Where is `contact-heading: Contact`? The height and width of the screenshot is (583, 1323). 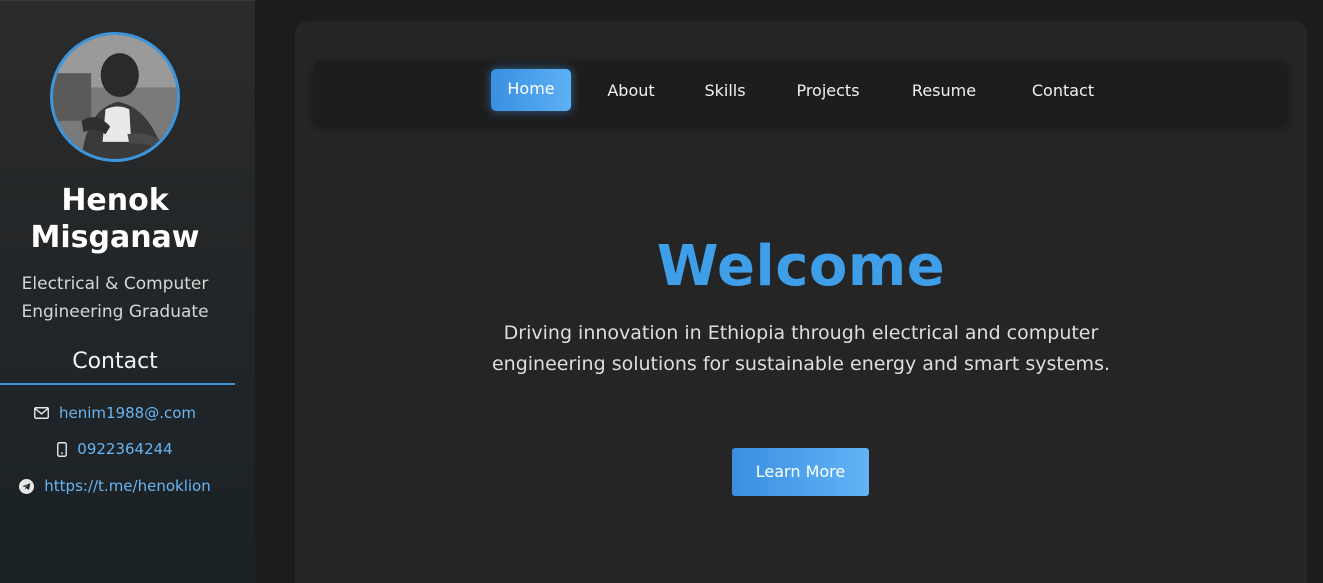
contact-heading: Contact is located at coordinates (115, 361).